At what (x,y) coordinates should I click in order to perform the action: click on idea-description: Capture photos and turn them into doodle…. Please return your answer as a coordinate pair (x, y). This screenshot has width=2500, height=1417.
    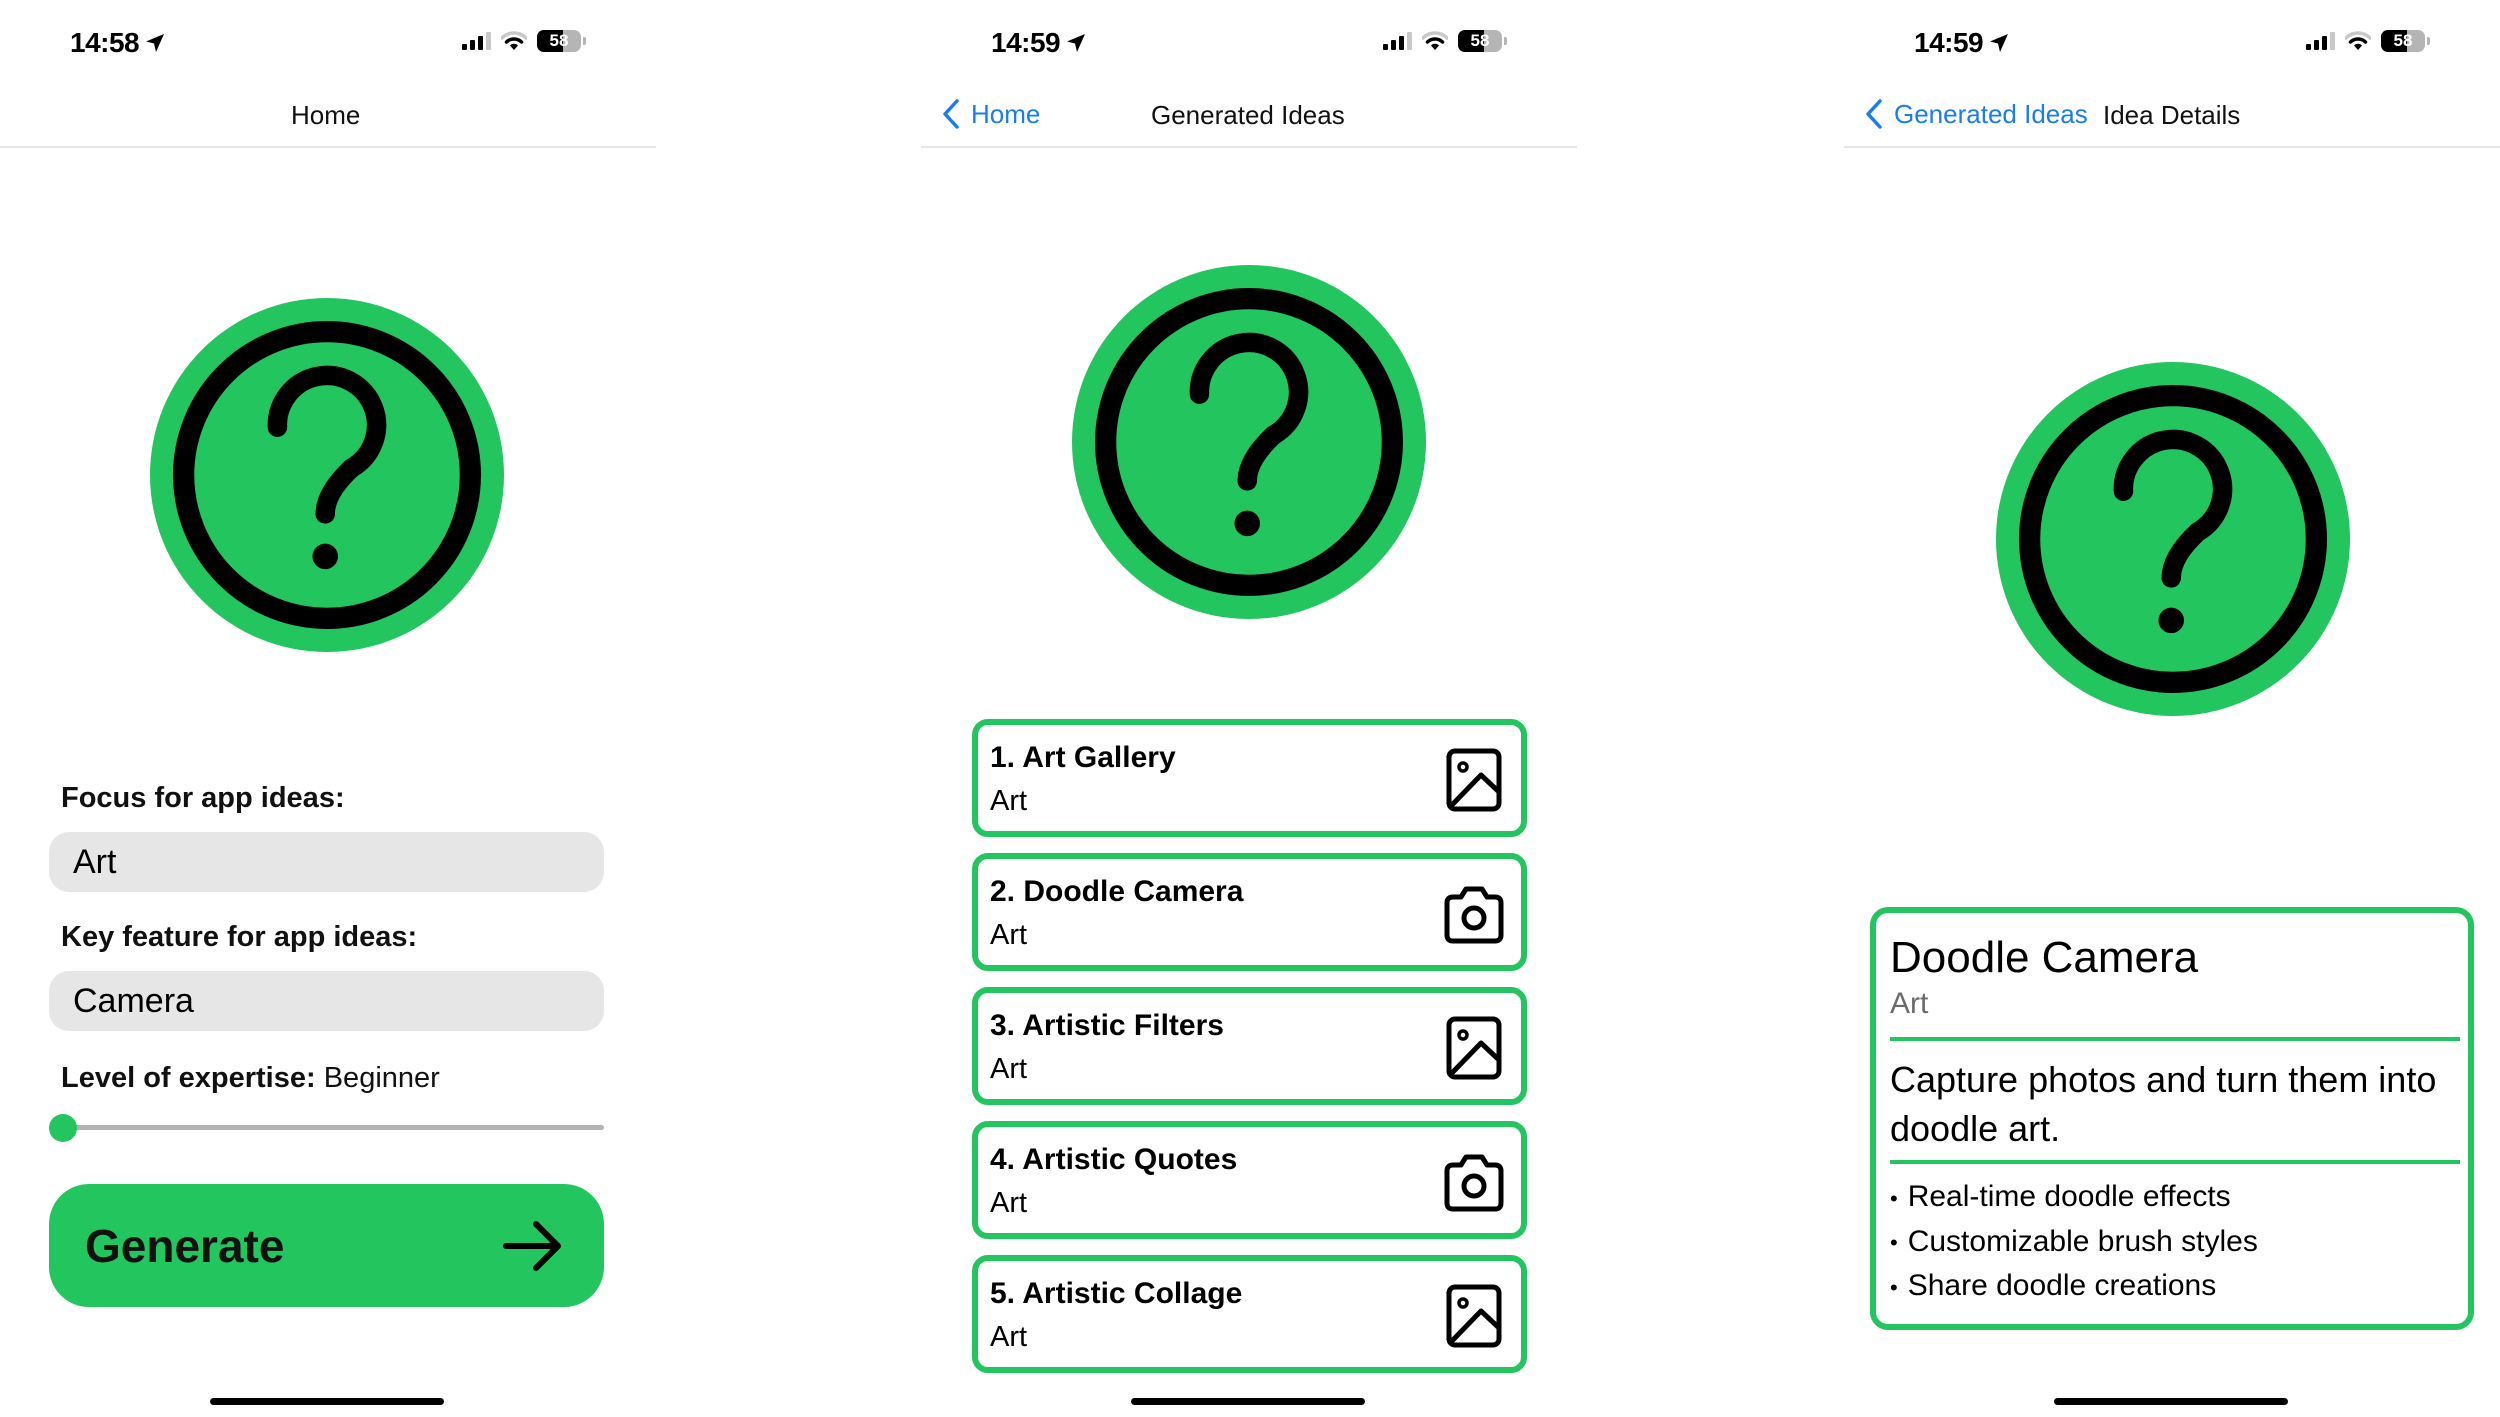
    Looking at the image, I should click on (2163, 1104).